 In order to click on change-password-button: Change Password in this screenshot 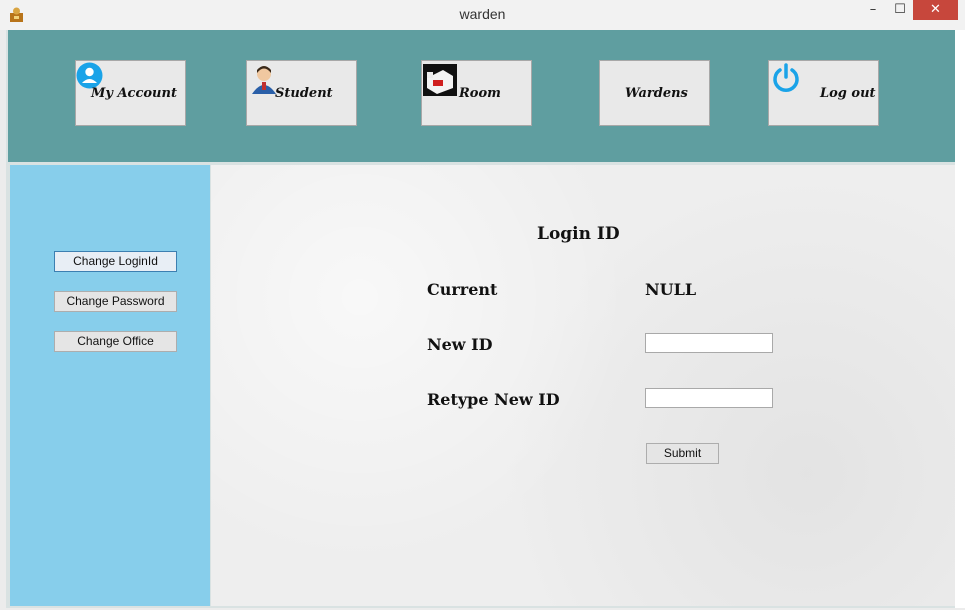, I will do `click(115, 301)`.